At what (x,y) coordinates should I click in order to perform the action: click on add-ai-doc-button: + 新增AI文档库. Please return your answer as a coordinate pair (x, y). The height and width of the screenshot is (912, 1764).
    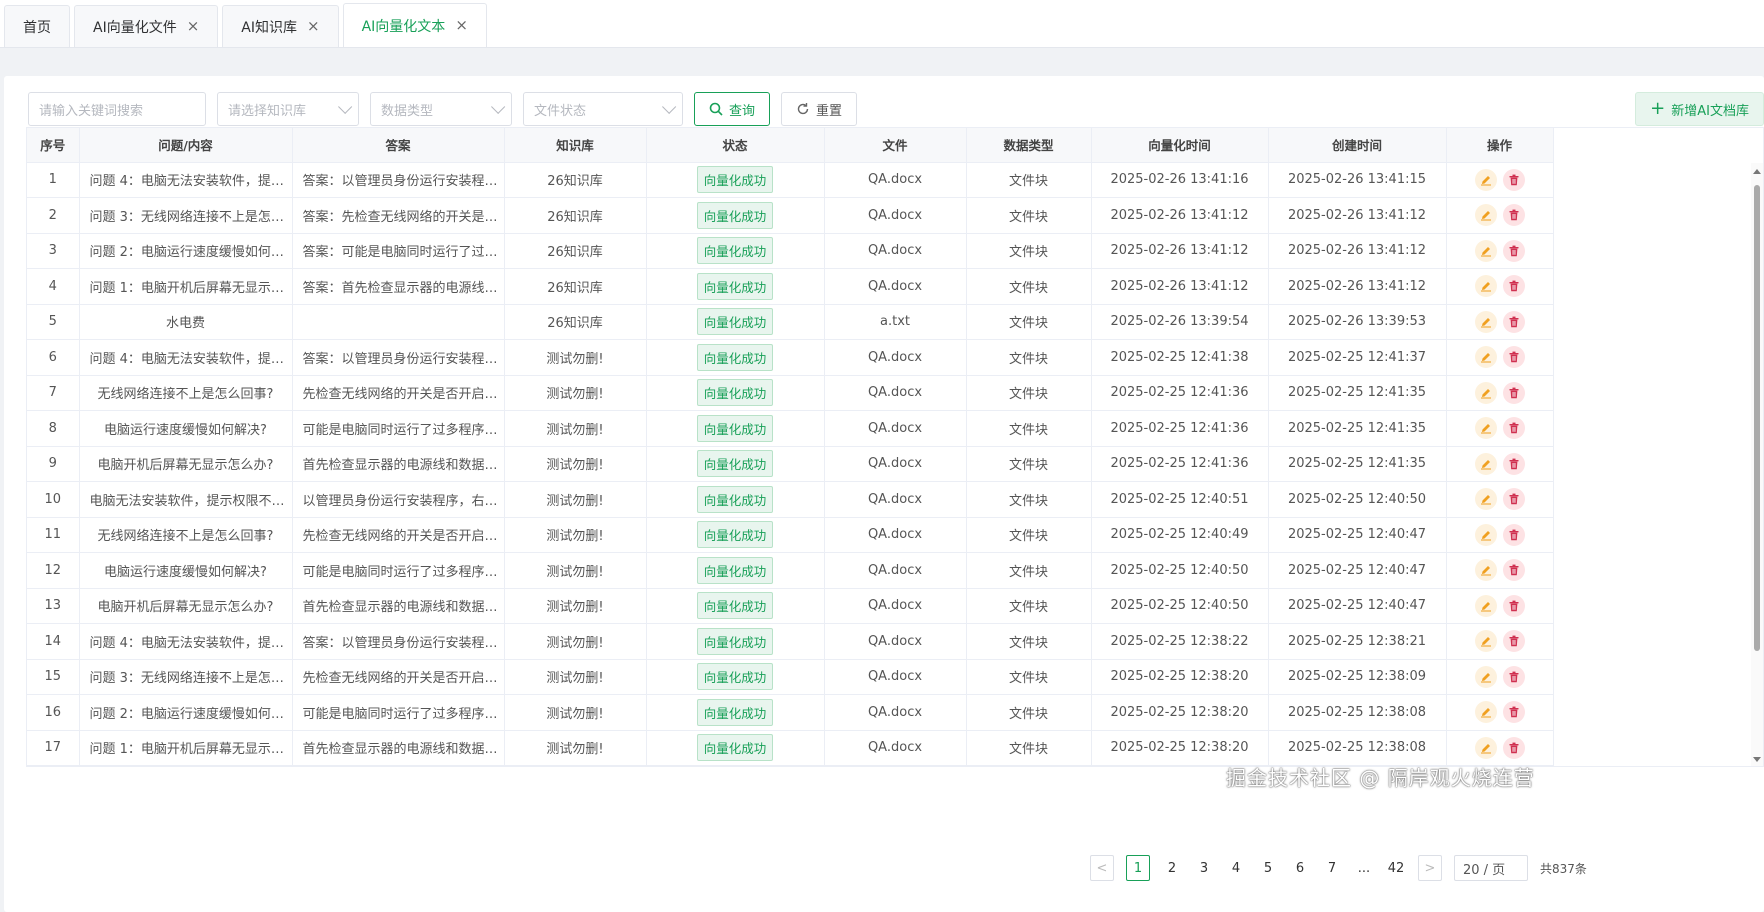
    Looking at the image, I should click on (1699, 109).